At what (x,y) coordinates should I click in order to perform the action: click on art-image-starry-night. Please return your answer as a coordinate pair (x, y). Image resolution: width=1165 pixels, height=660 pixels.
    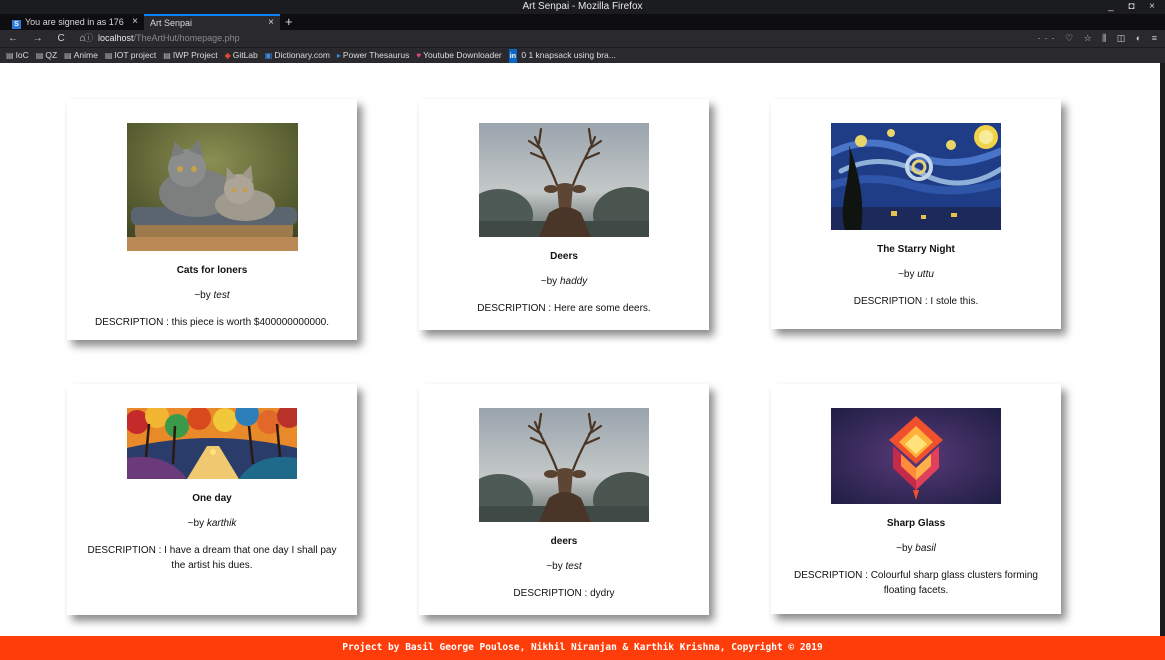
    Looking at the image, I should click on (916, 176).